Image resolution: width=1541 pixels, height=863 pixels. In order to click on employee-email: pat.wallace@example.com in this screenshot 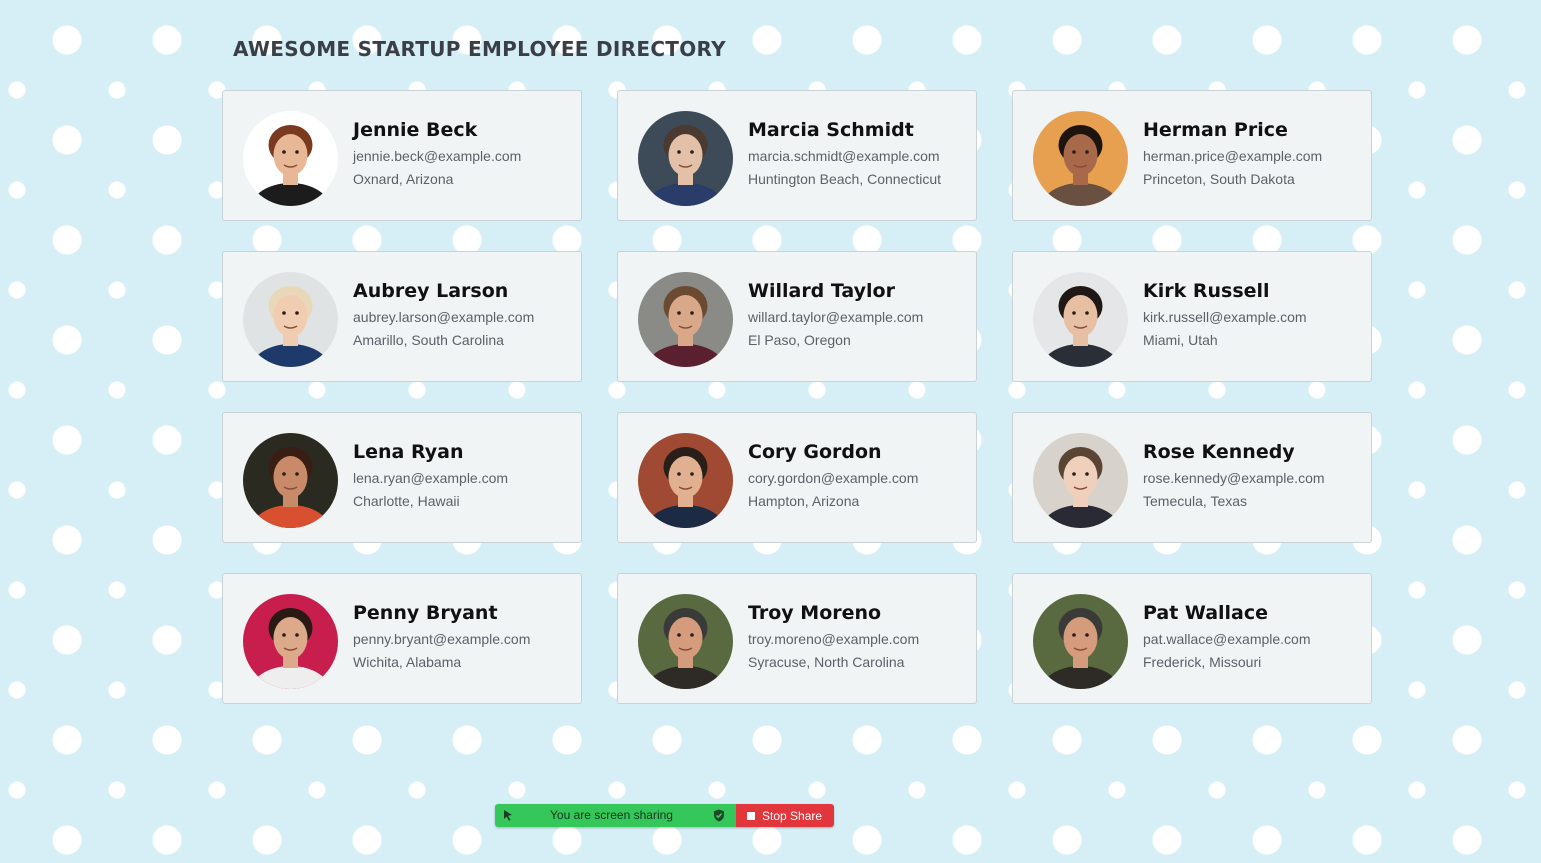, I will do `click(1227, 639)`.